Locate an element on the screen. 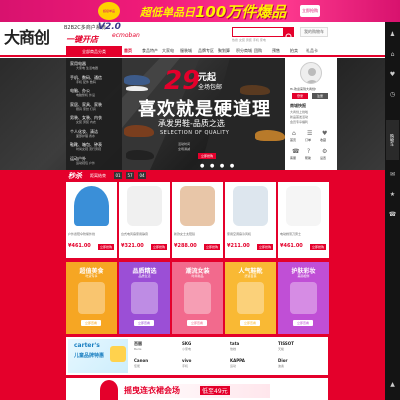 Image resolution: width=400 pixels, height=400 pixels. category-card-sub: 美丽相伴 is located at coordinates (303, 276).